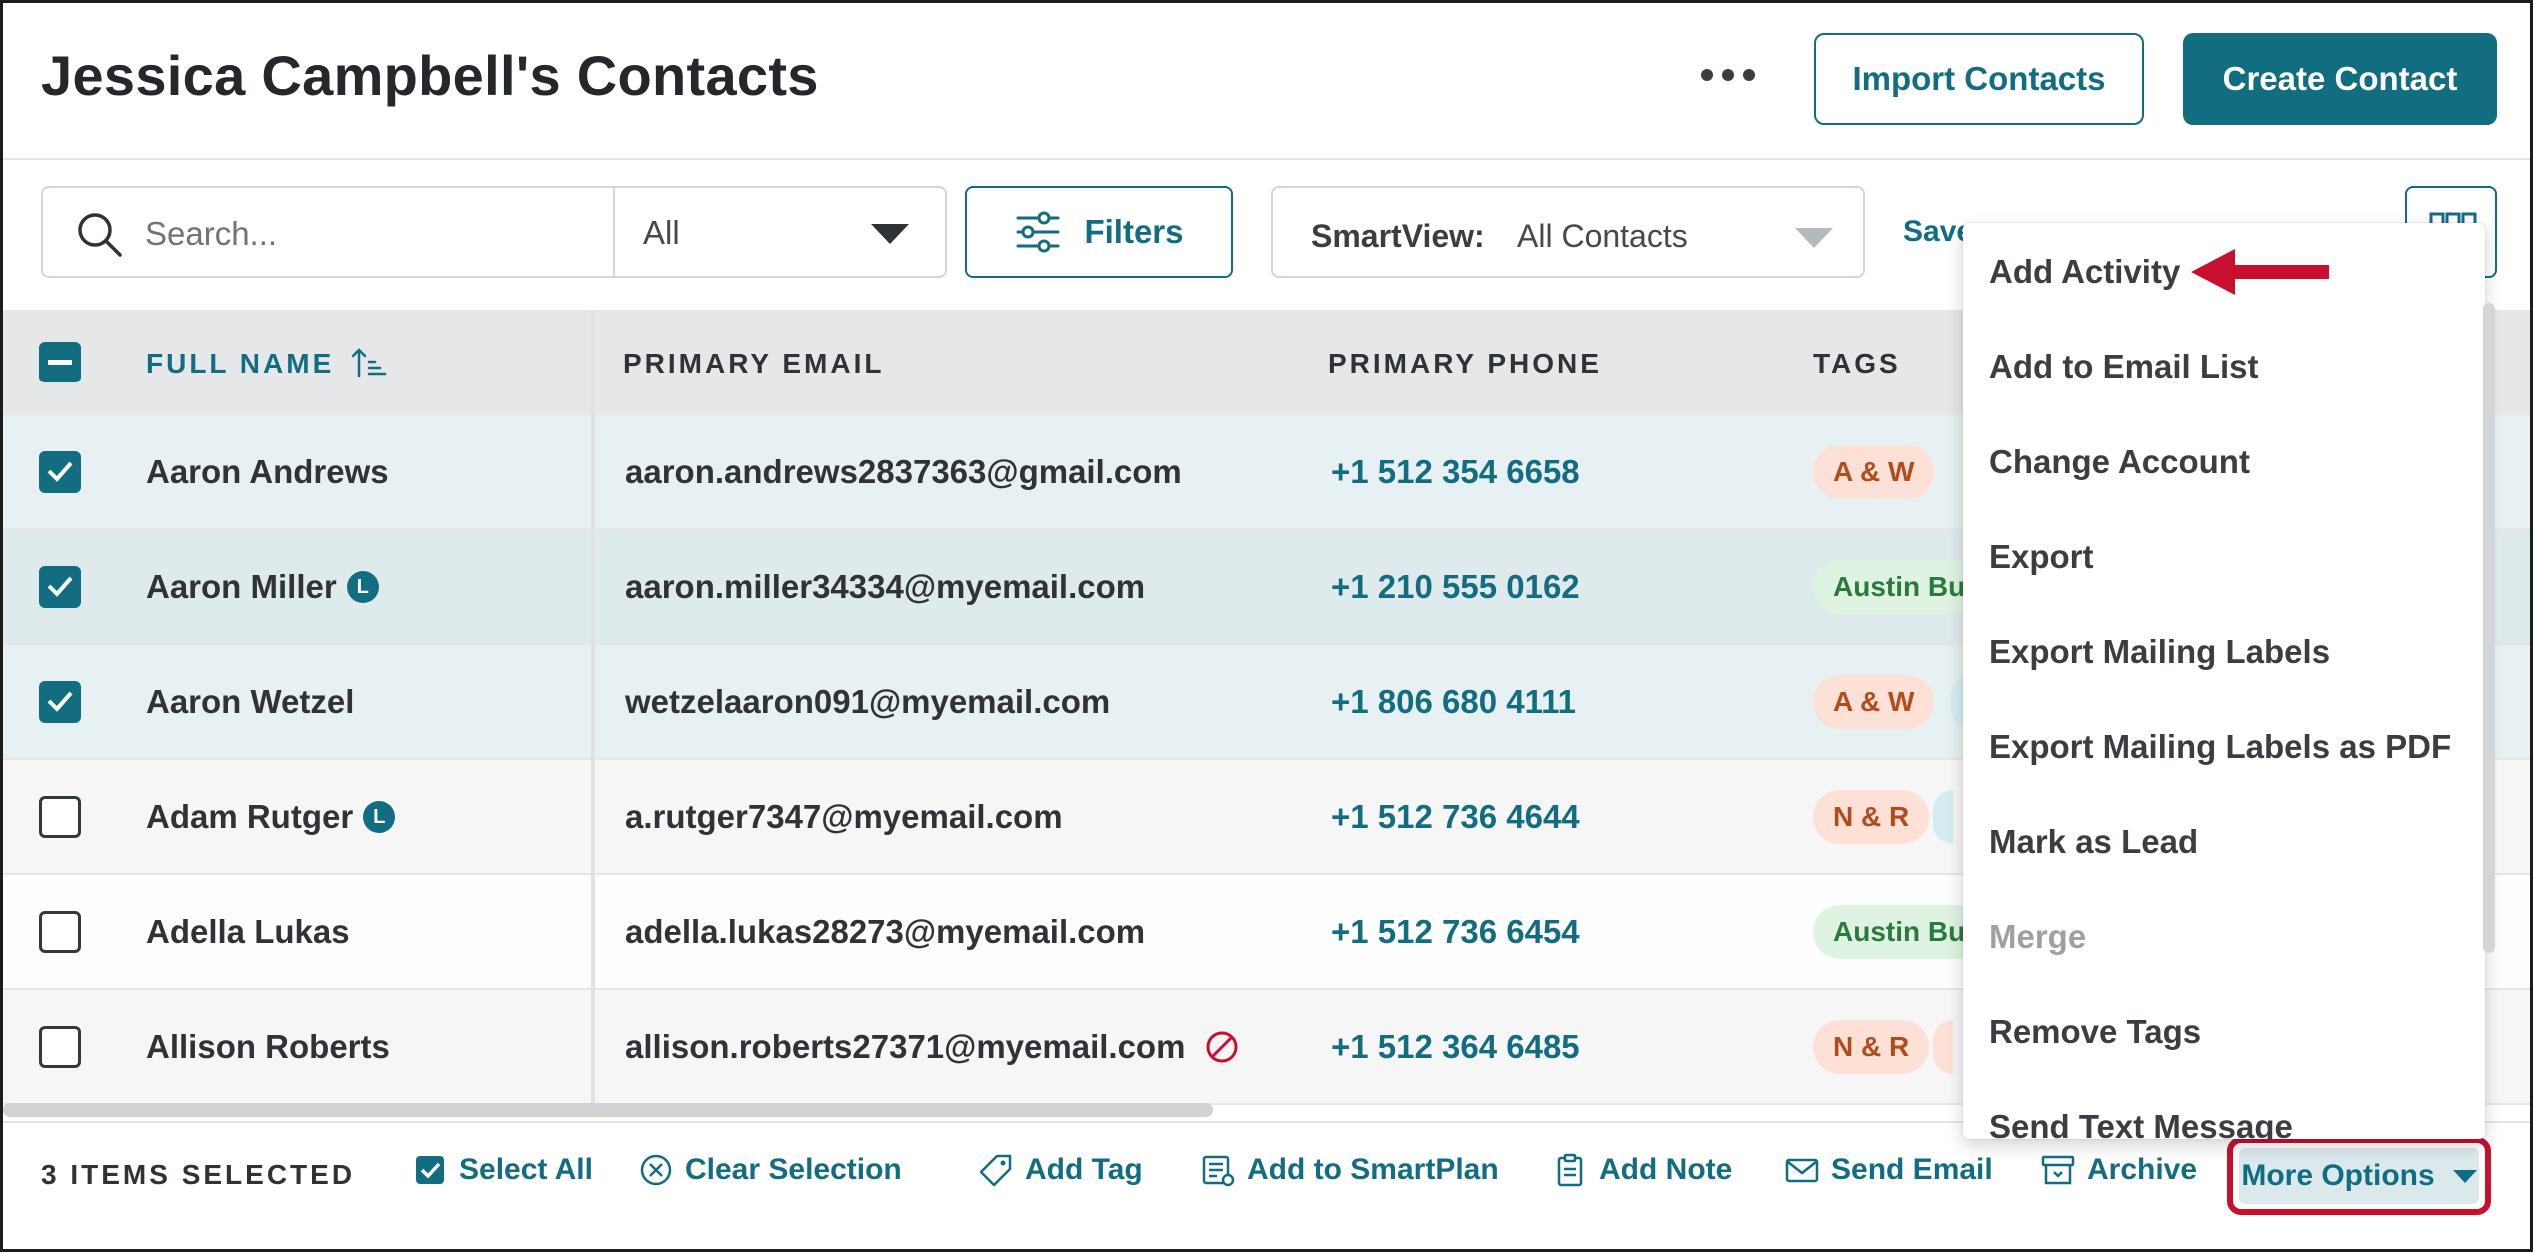 The height and width of the screenshot is (1252, 2533). What do you see at coordinates (1455, 817) in the screenshot?
I see `contact-phone: +1 512 736 4644` at bounding box center [1455, 817].